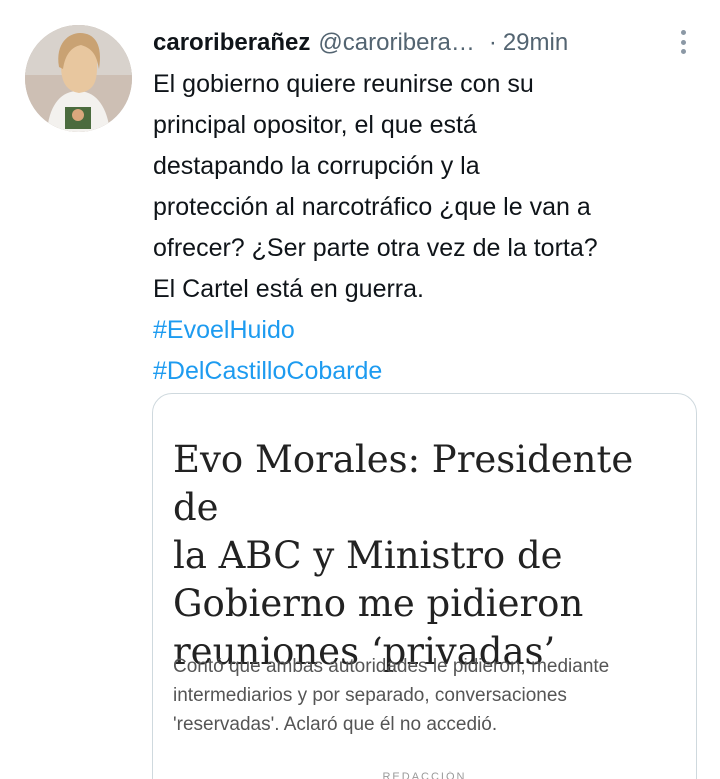 This screenshot has height=779, width=720. I want to click on tweet-text-line: protección al narcotráfico ¿que le van a, so click(372, 207).